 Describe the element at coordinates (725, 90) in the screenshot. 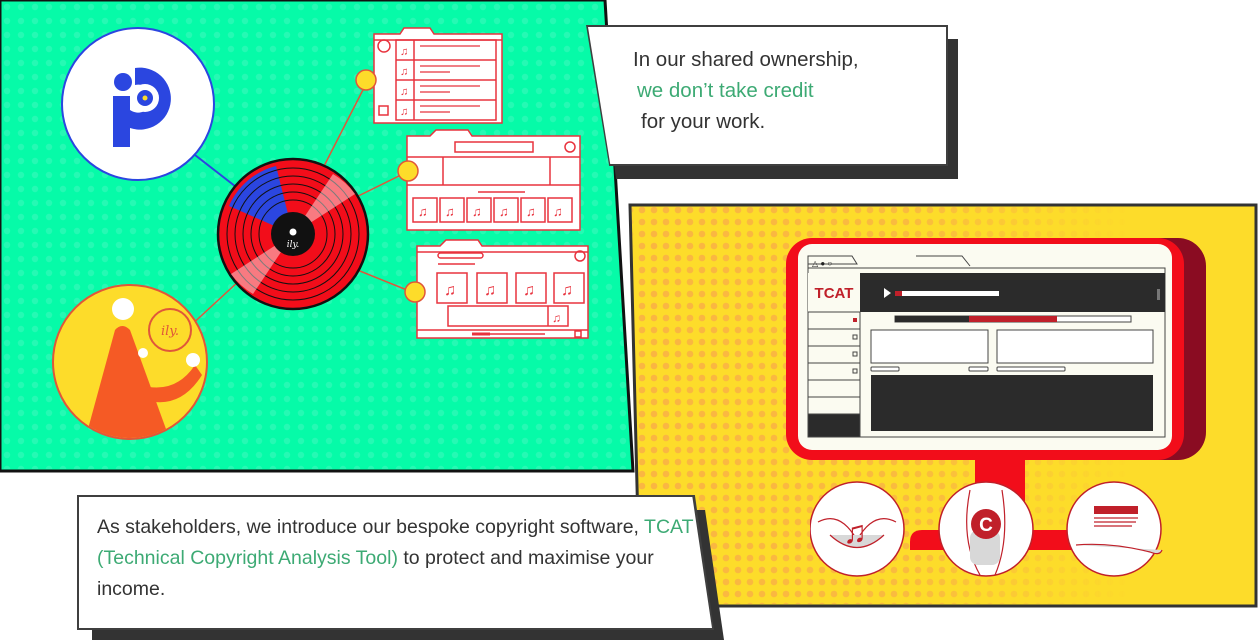

I see `caption-highlight: we don’t take credit` at that location.